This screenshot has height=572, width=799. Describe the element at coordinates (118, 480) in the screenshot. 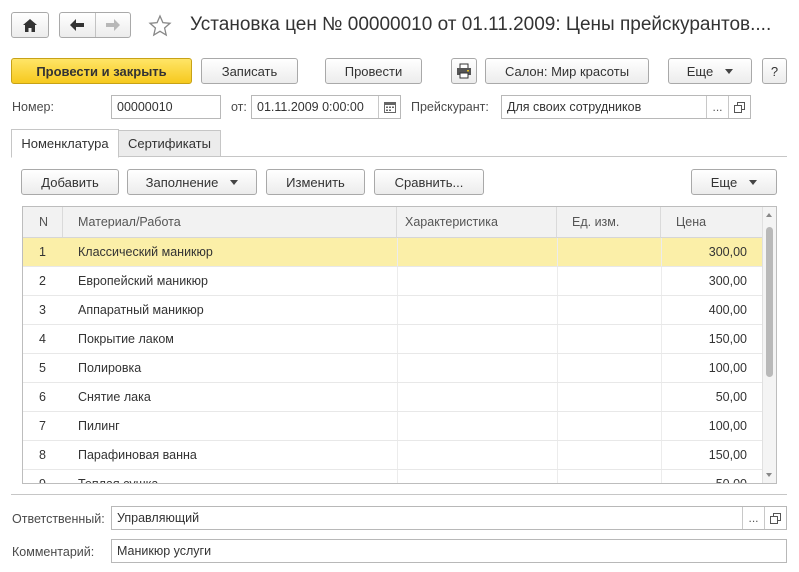

I see `cell-item: Теплая сушка` at that location.